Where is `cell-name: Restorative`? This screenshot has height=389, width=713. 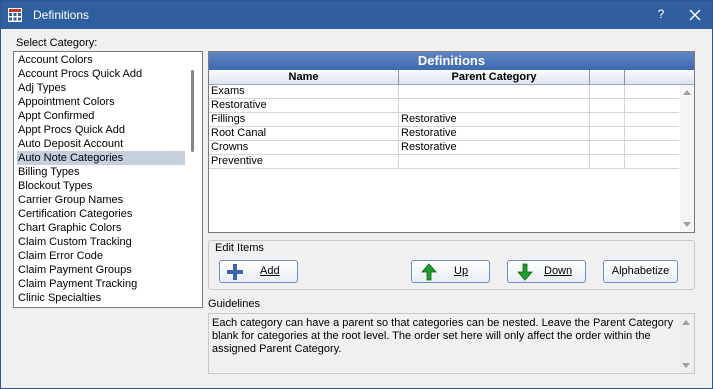
cell-name: Restorative is located at coordinates (304, 106).